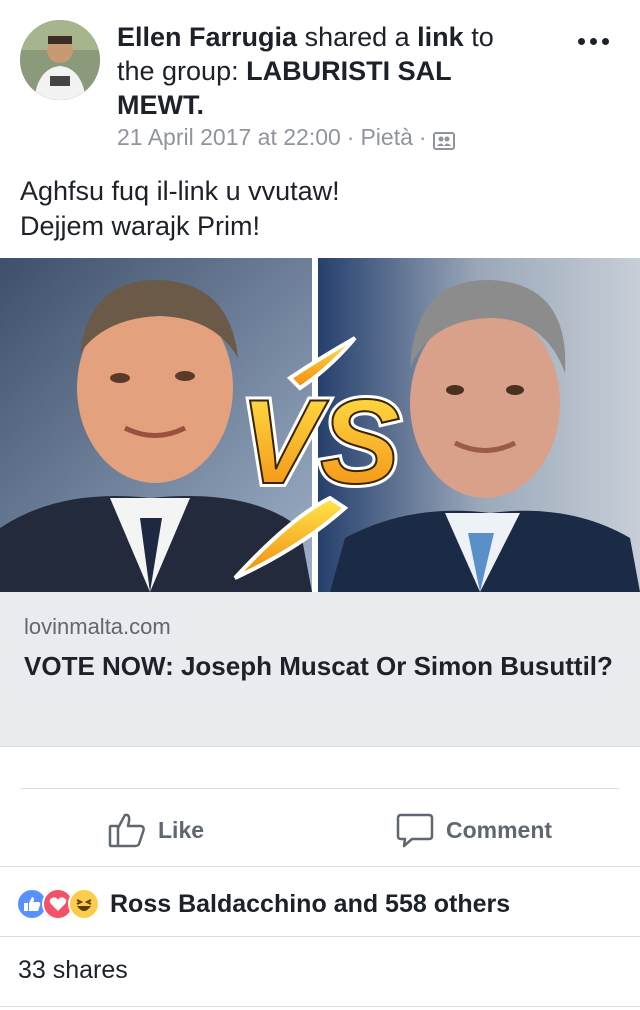 The height and width of the screenshot is (1010, 640). Describe the element at coordinates (320, 1006) in the screenshot. I see `bottom-divider` at that location.